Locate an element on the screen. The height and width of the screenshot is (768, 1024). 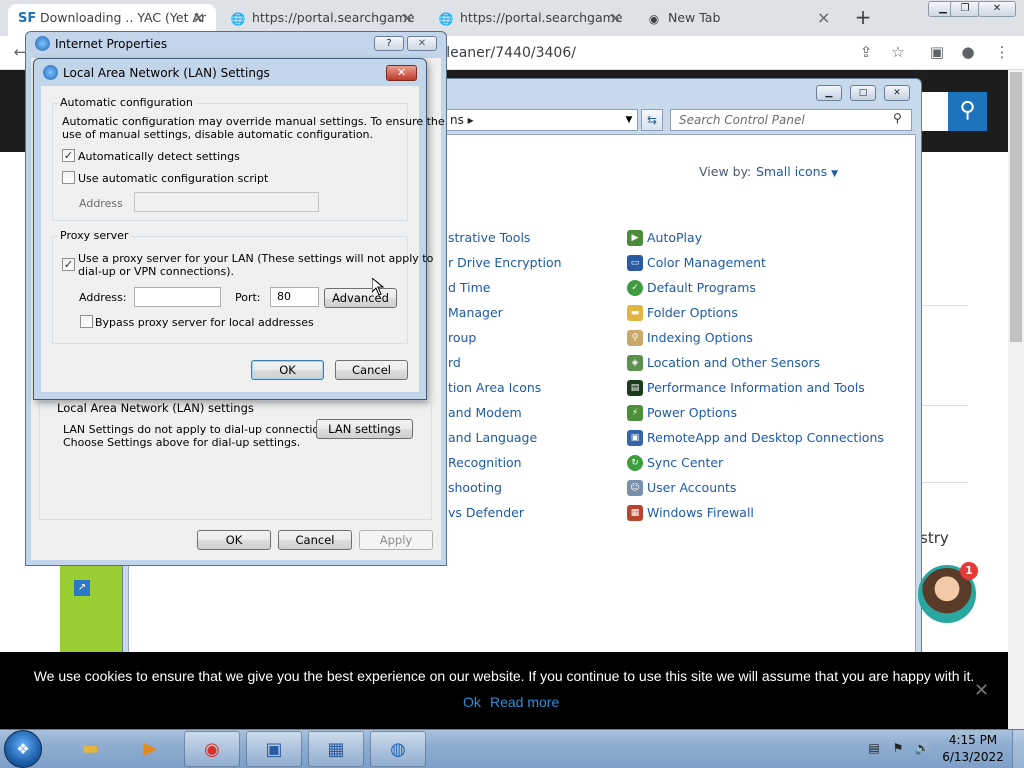
cp-maximize-button: □ is located at coordinates (863, 93).